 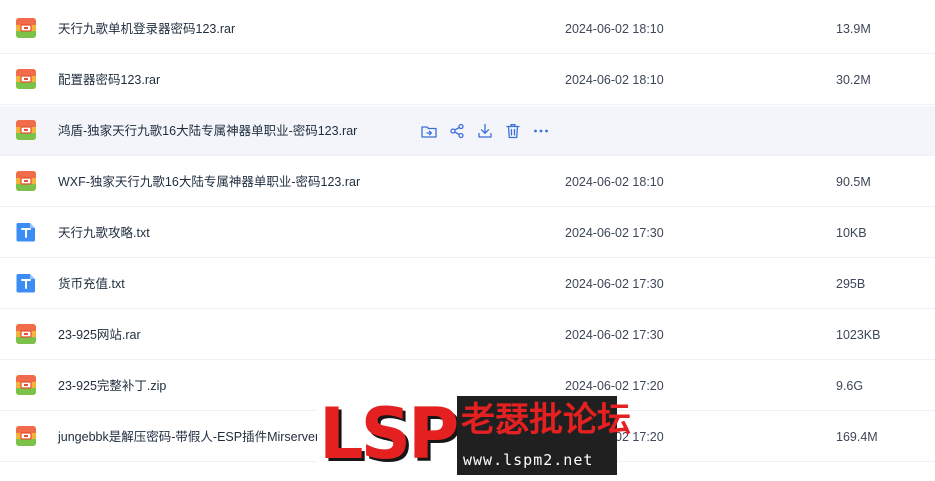 What do you see at coordinates (457, 131) in the screenshot?
I see `share-icon` at bounding box center [457, 131].